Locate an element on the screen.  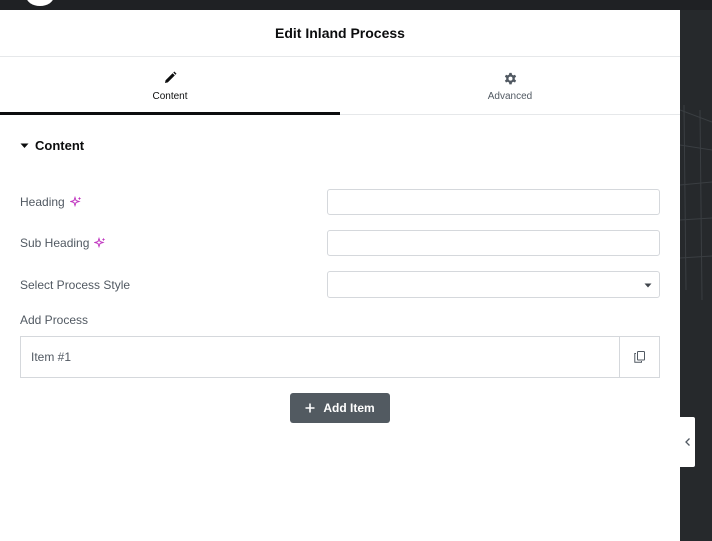
caret-down-icon is located at coordinates (24, 145).